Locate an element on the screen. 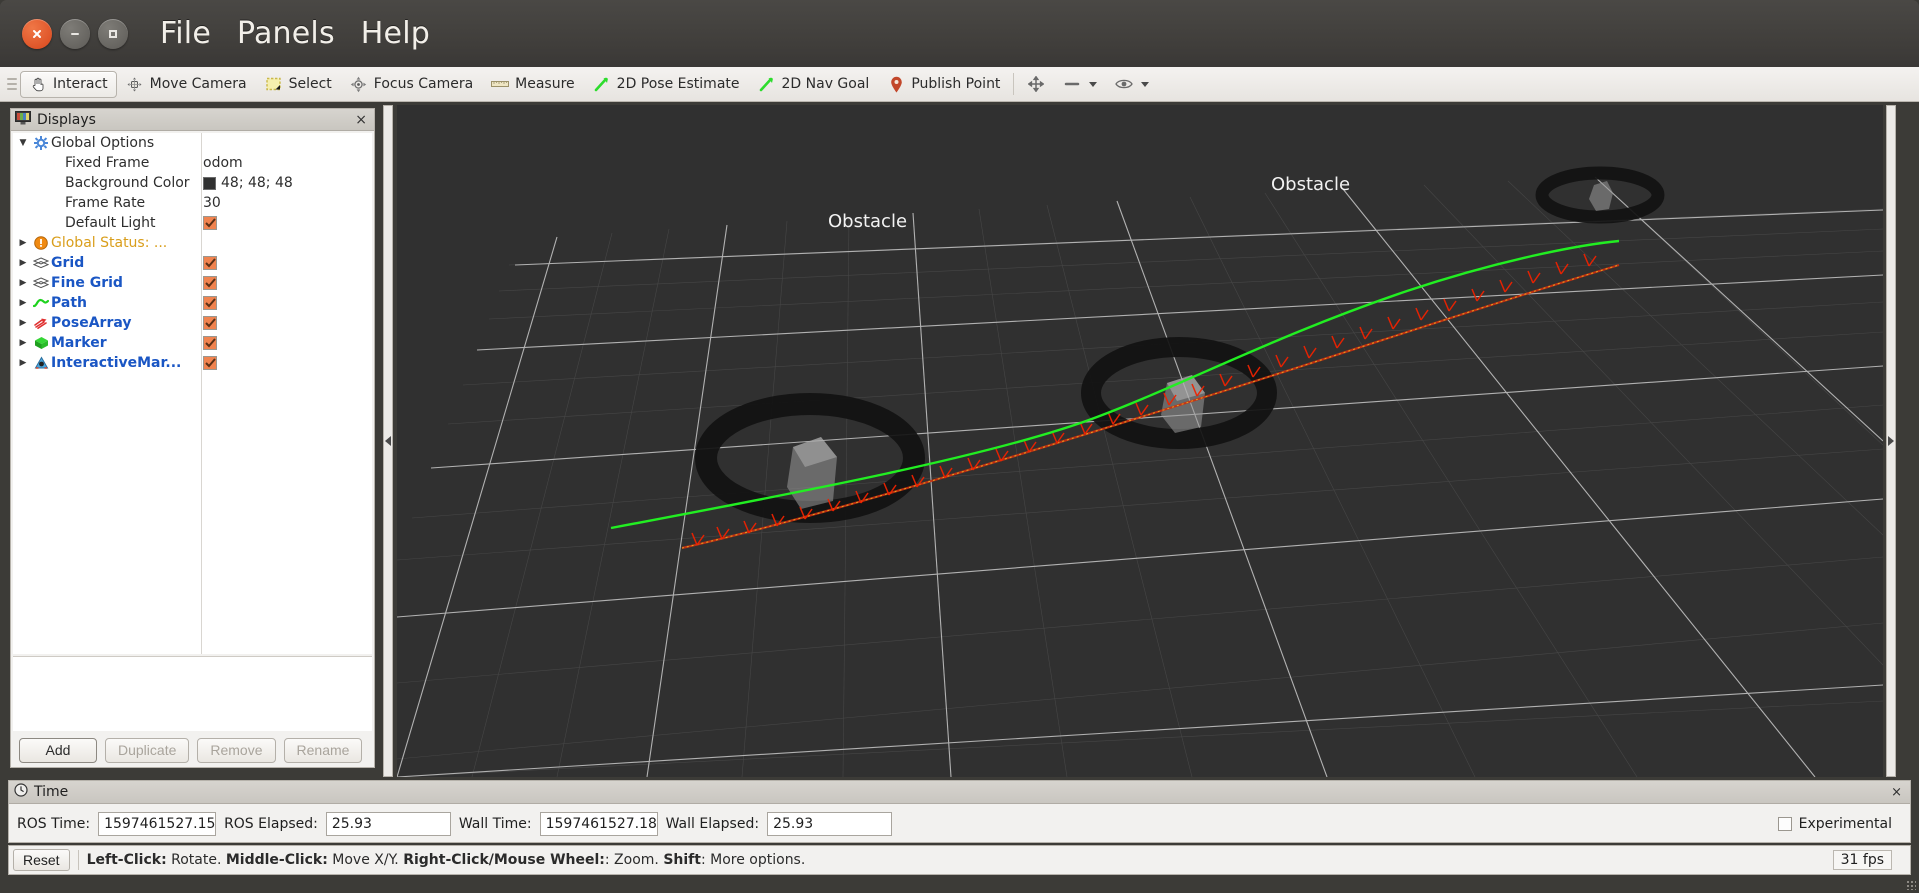 Image resolution: width=1919 pixels, height=893 pixels. posearray-icon is located at coordinates (41, 323).